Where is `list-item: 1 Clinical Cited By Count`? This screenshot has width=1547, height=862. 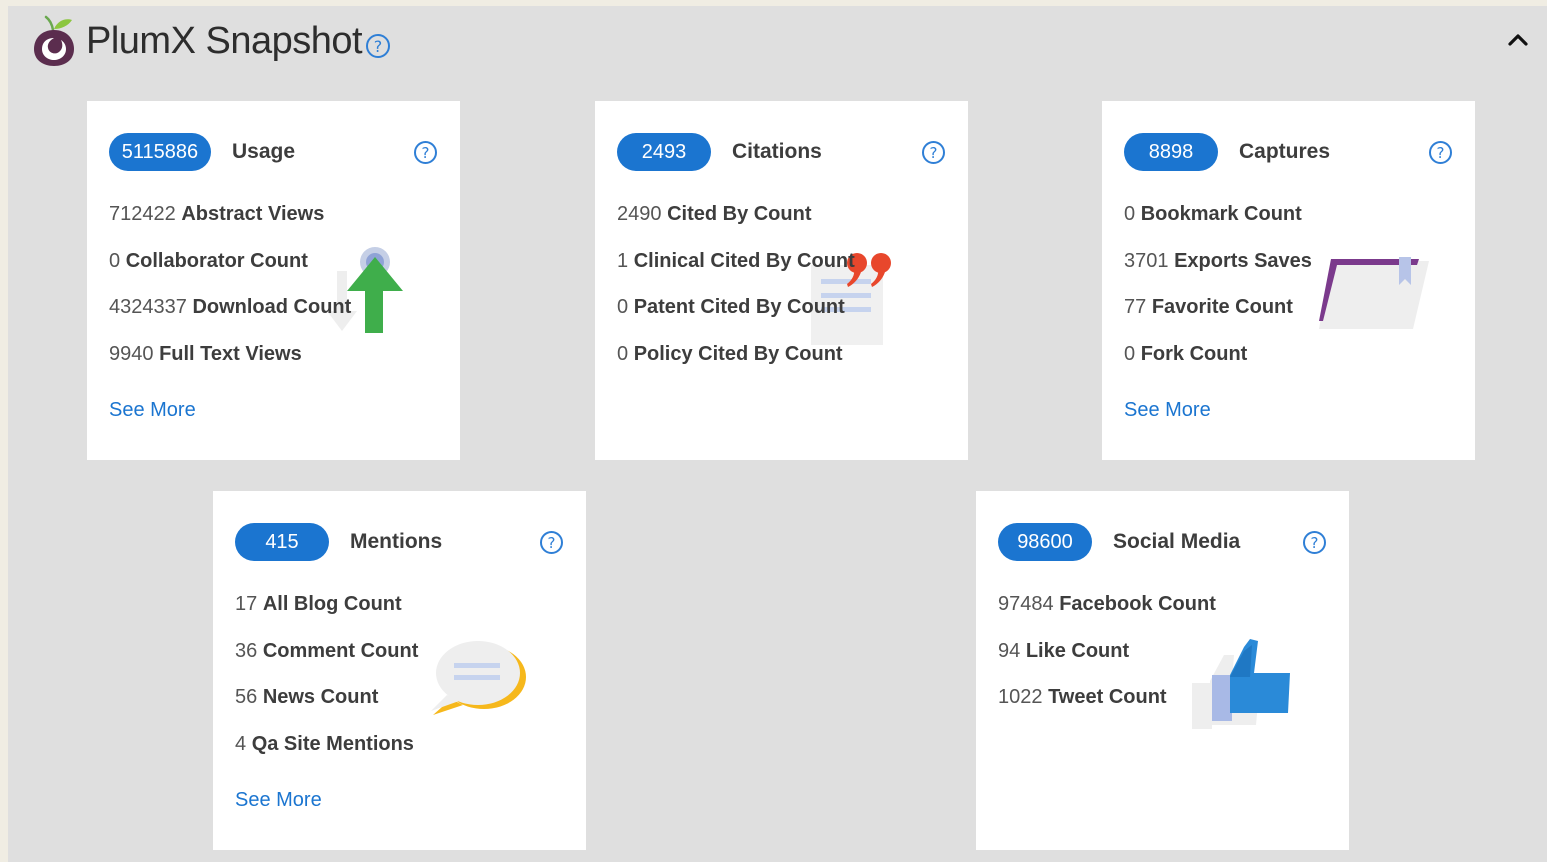
list-item: 1 Clinical Cited By Count is located at coordinates (736, 271).